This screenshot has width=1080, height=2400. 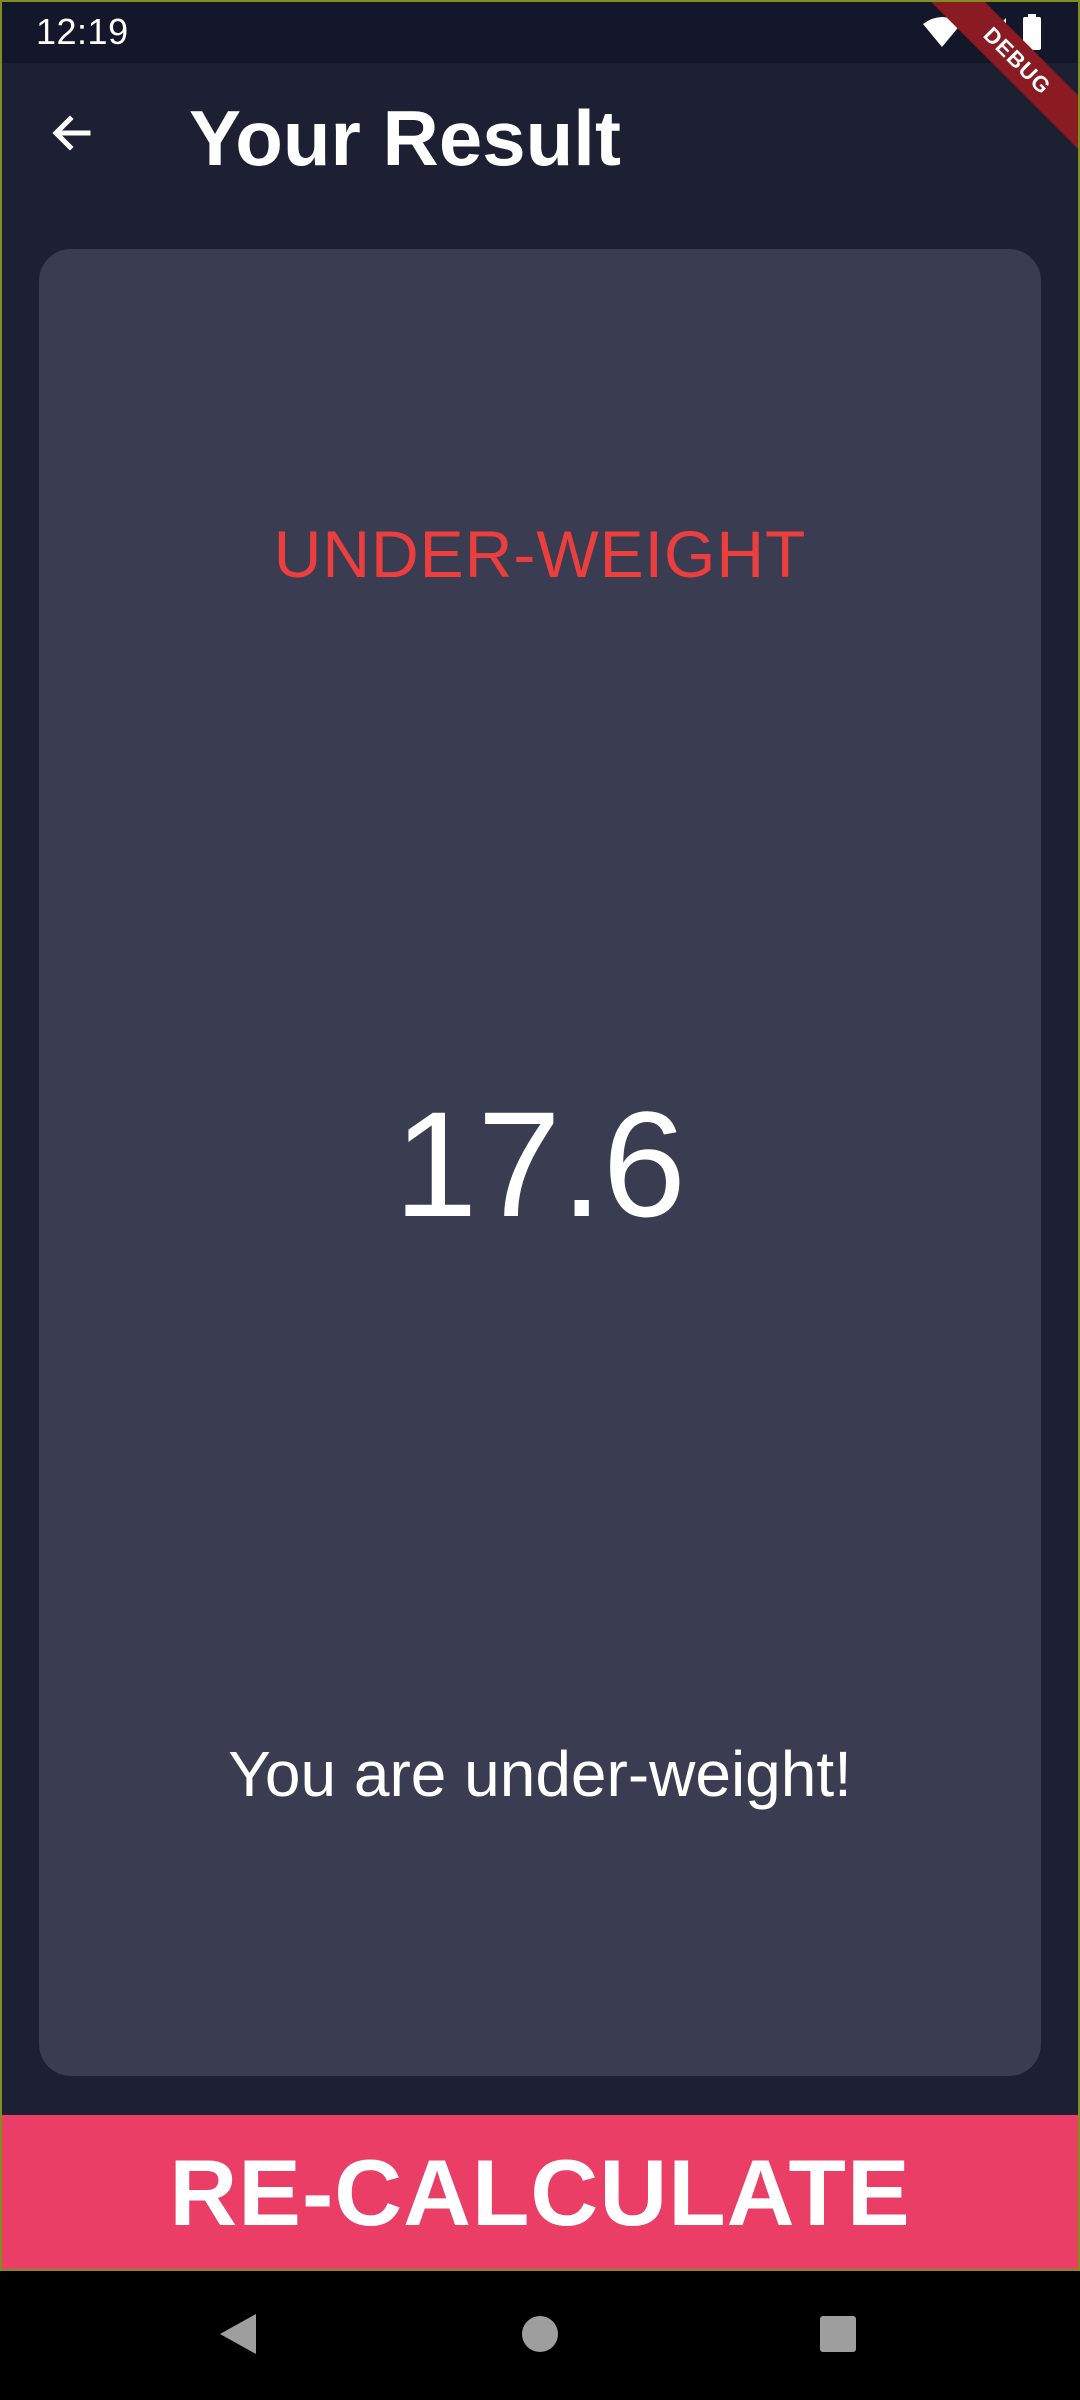 I want to click on status-time: 12:19, so click(x=82, y=31).